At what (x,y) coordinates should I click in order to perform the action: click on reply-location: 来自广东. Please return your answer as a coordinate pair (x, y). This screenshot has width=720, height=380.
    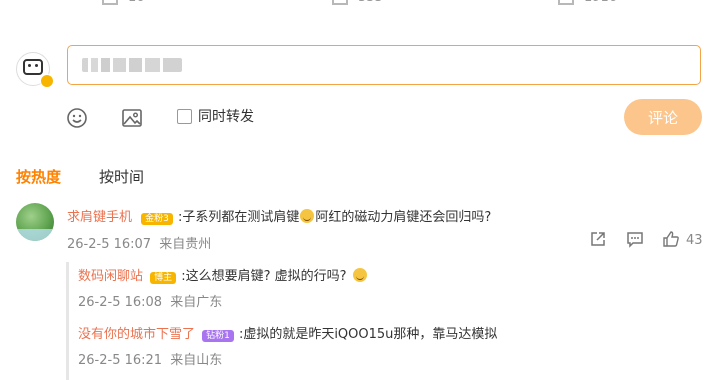
    Looking at the image, I should click on (196, 302).